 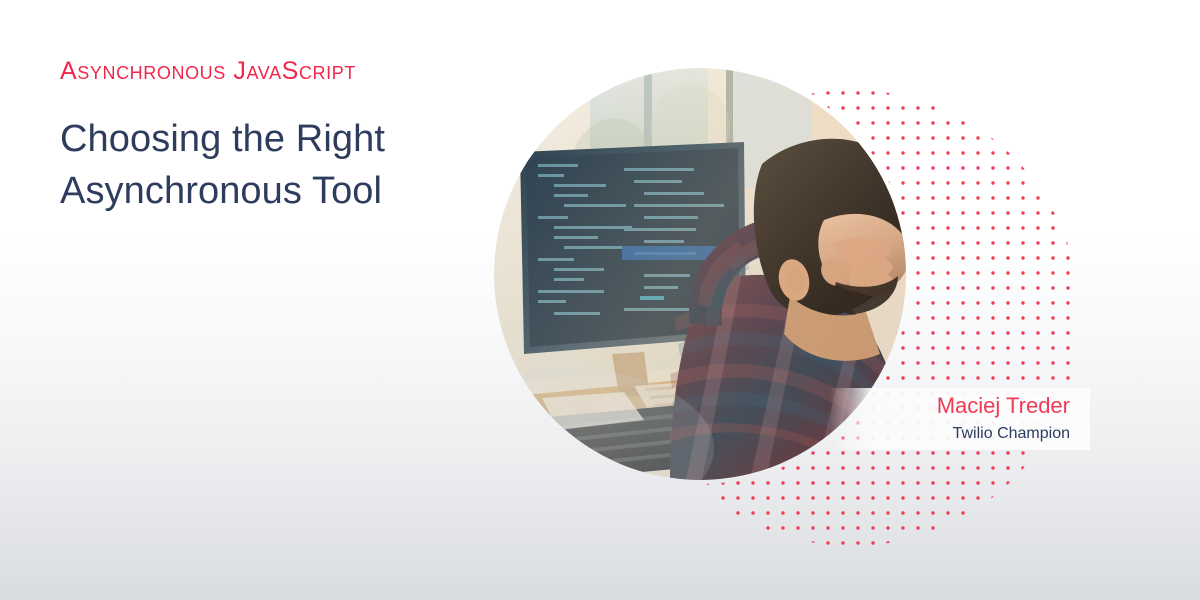 I want to click on author-role: Twilio Champion, so click(x=1011, y=433).